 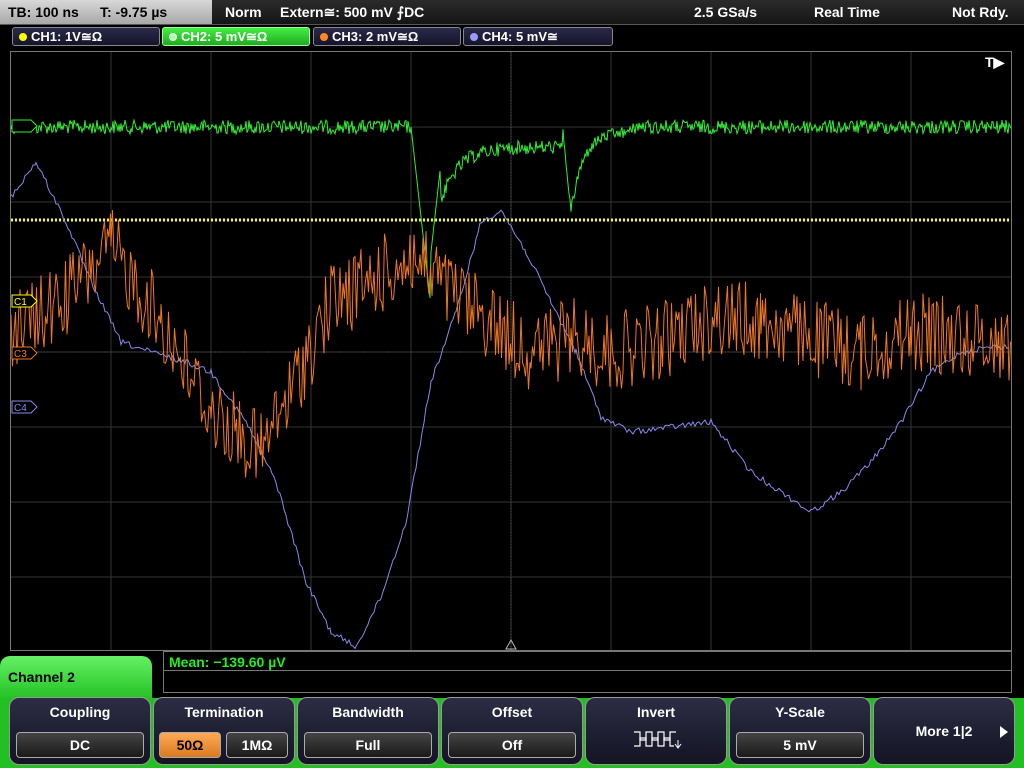 I want to click on trigger-position-marker: T▶, so click(x=995, y=62).